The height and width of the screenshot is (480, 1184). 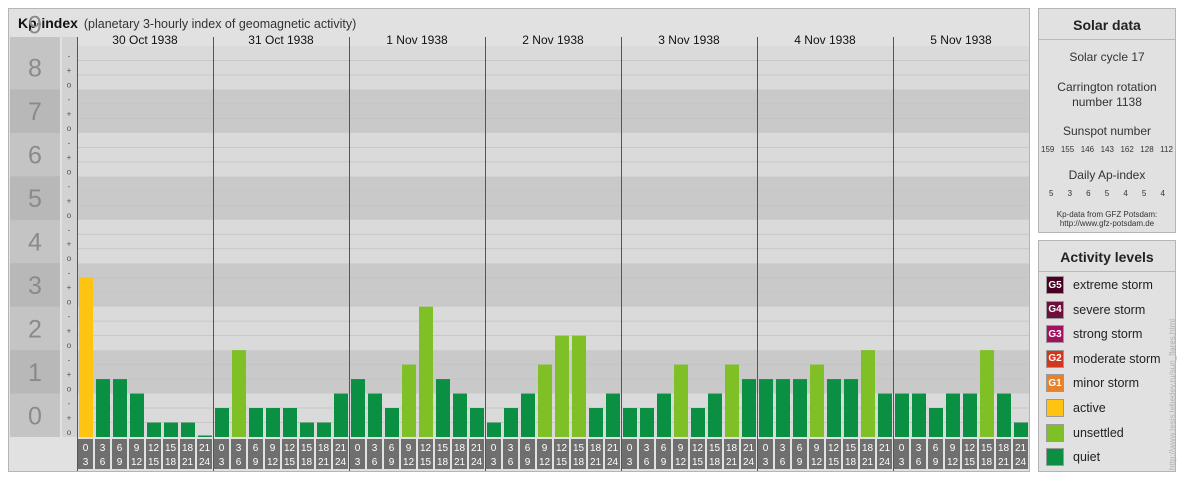 I want to click on hour-end-label: 15, so click(x=698, y=462).